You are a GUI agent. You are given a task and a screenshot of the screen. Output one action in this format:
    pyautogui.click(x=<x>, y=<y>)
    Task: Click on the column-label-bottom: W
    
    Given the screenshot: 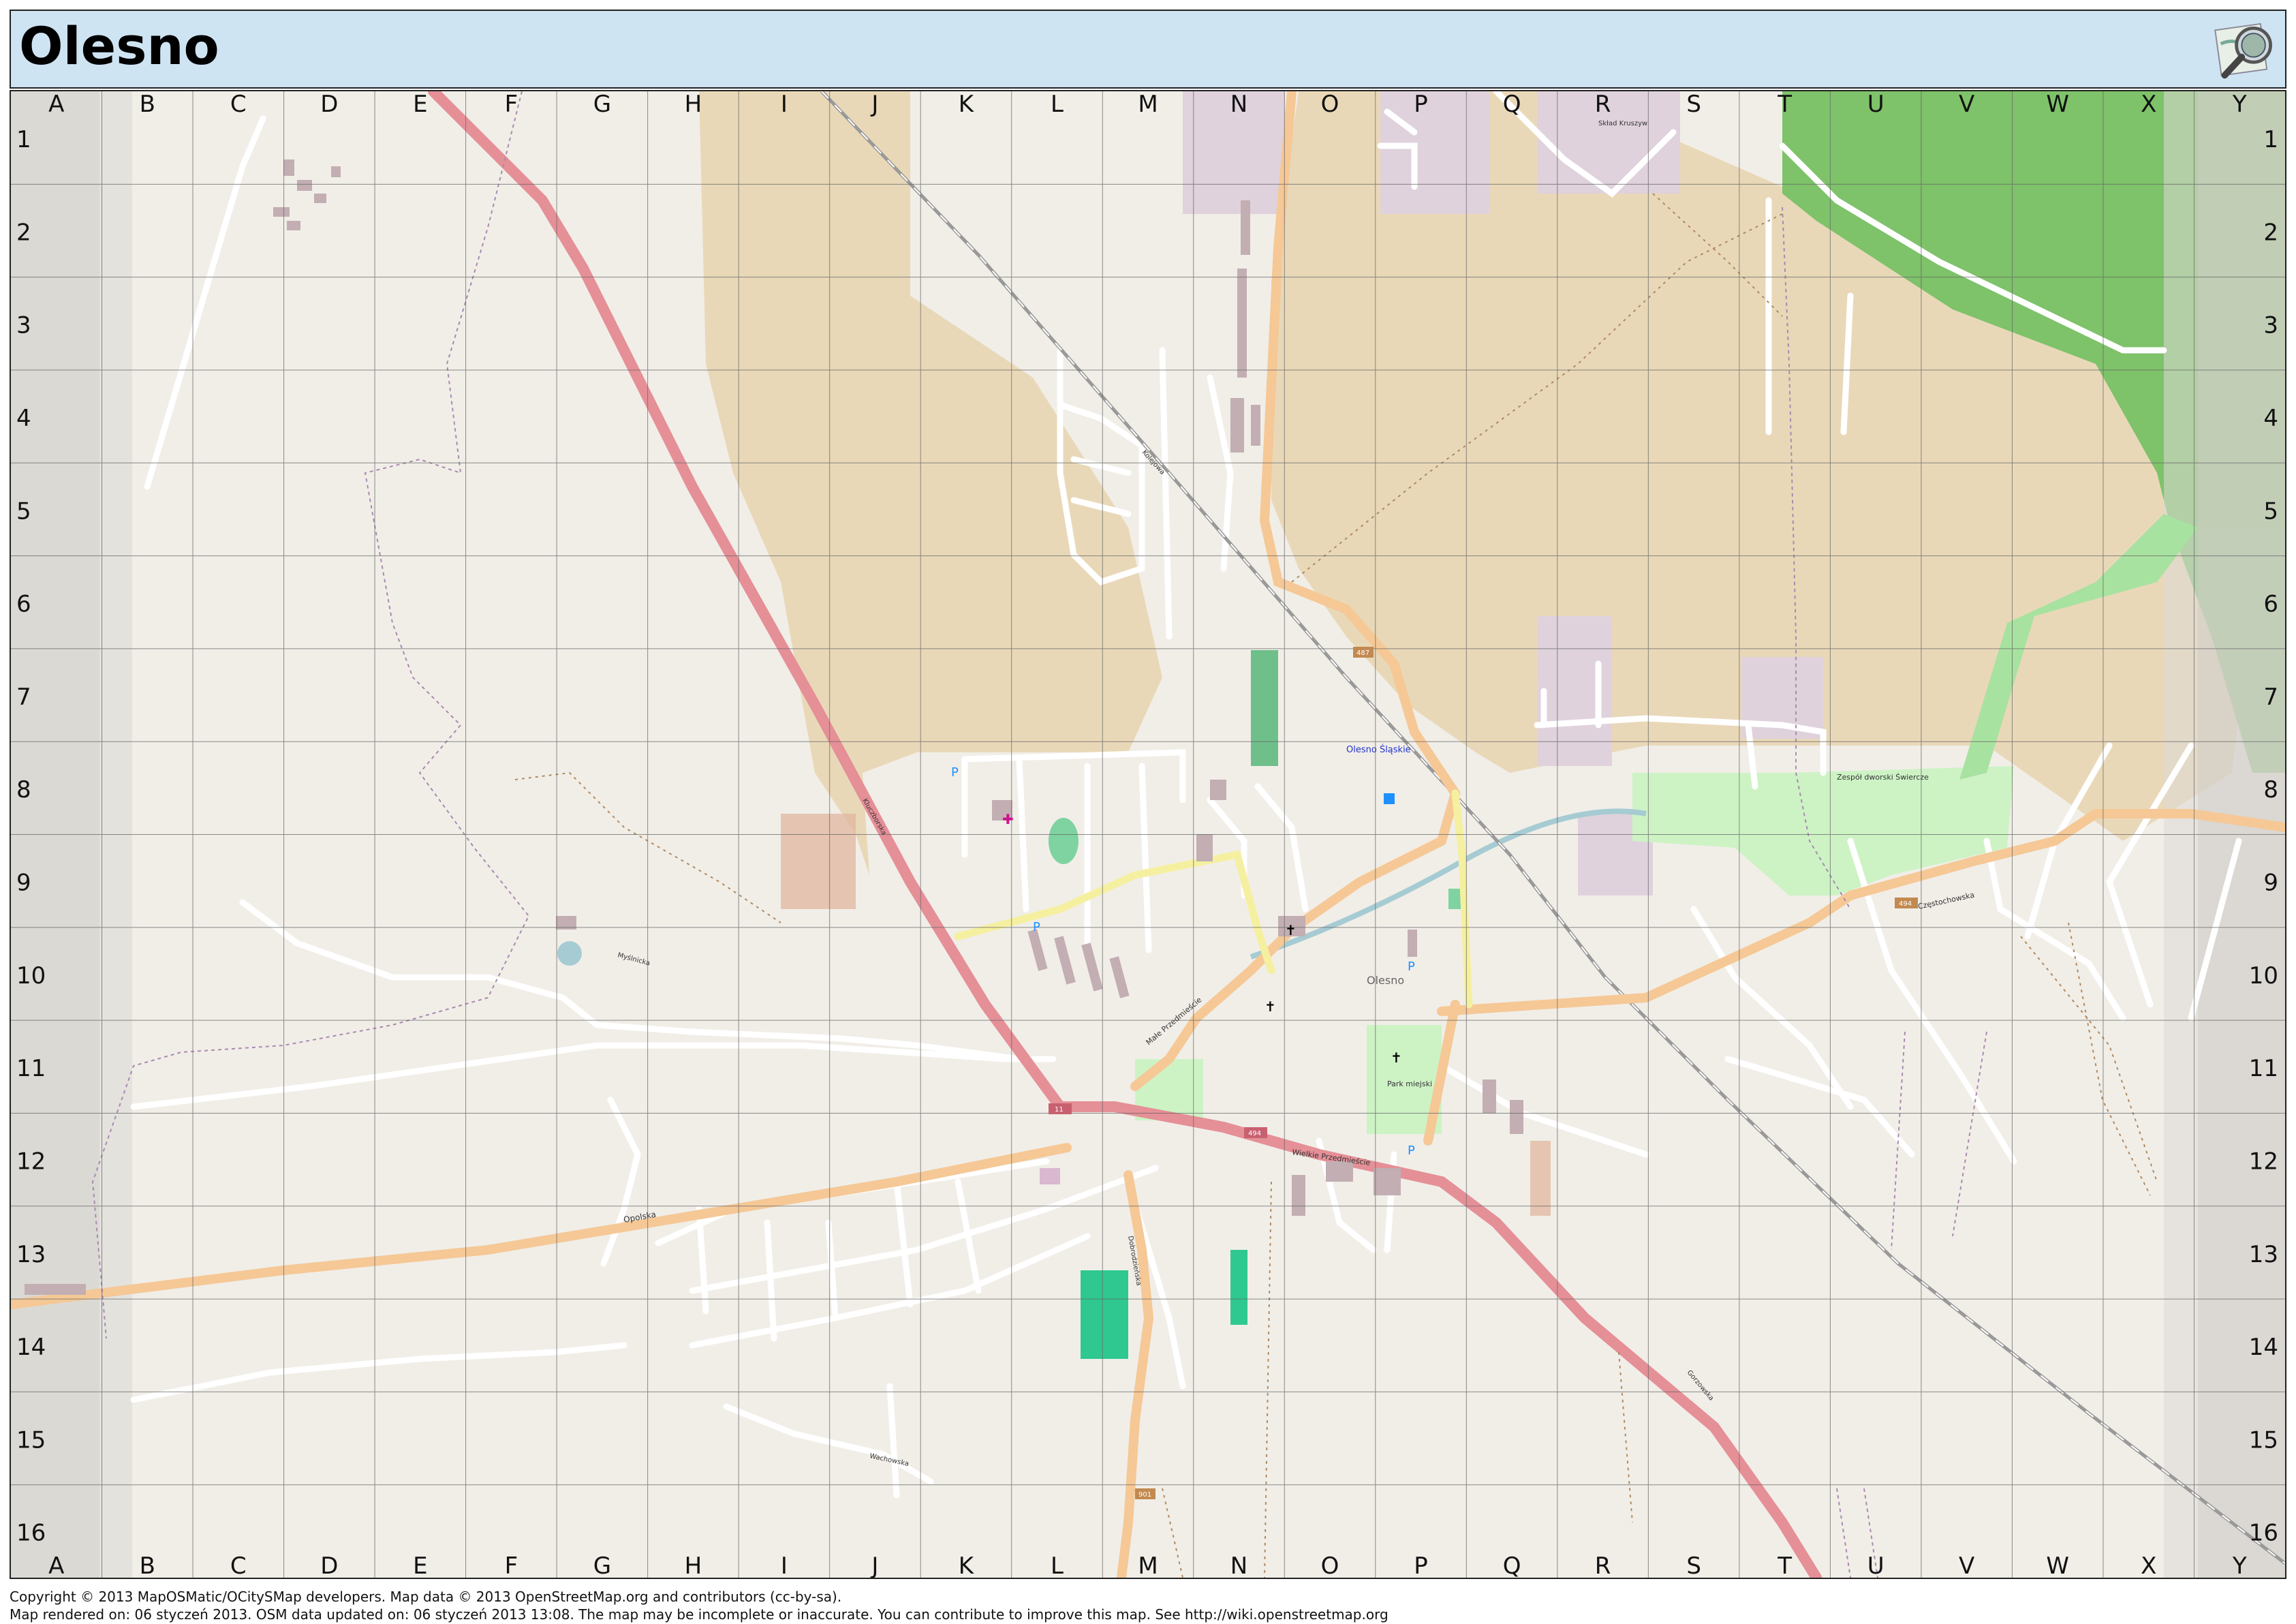 What is the action you would take?
    pyautogui.click(x=2057, y=1565)
    